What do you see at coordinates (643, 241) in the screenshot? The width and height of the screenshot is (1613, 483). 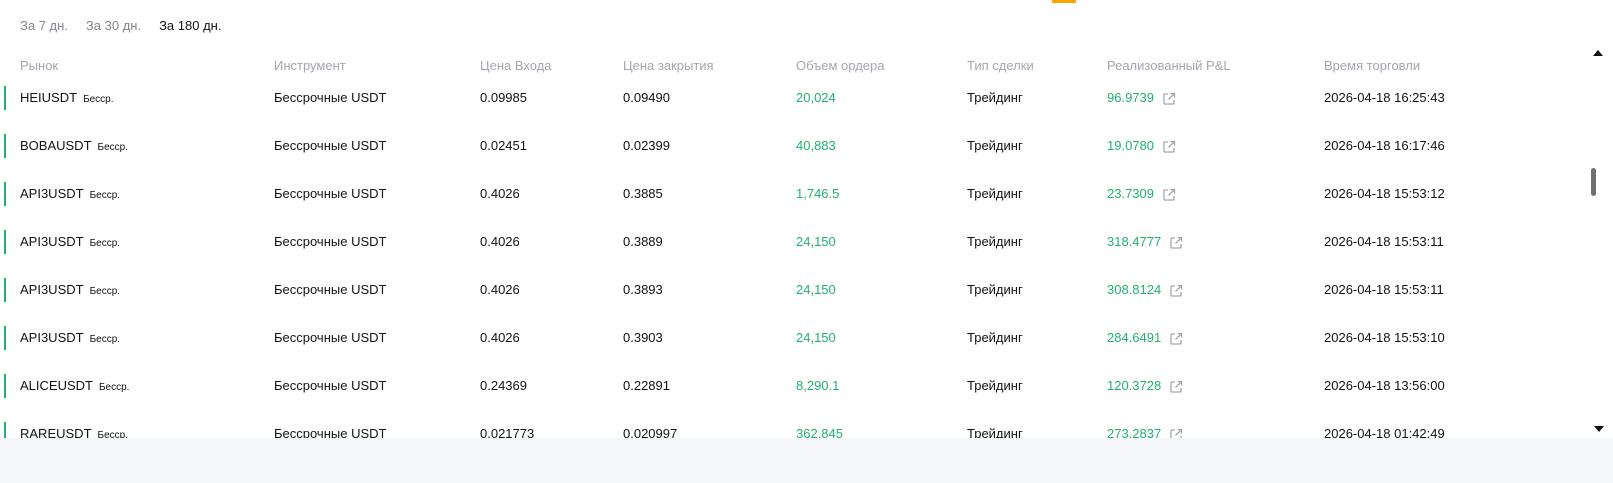 I see `close-price-cell: 0.3889` at bounding box center [643, 241].